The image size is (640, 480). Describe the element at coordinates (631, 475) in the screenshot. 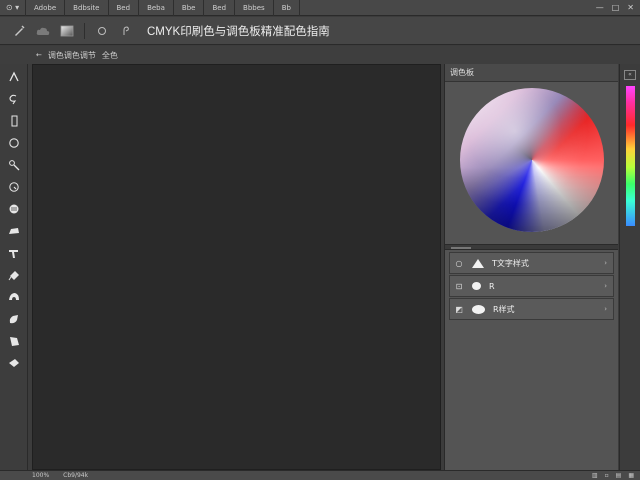

I see `settings-icon: ▦` at that location.